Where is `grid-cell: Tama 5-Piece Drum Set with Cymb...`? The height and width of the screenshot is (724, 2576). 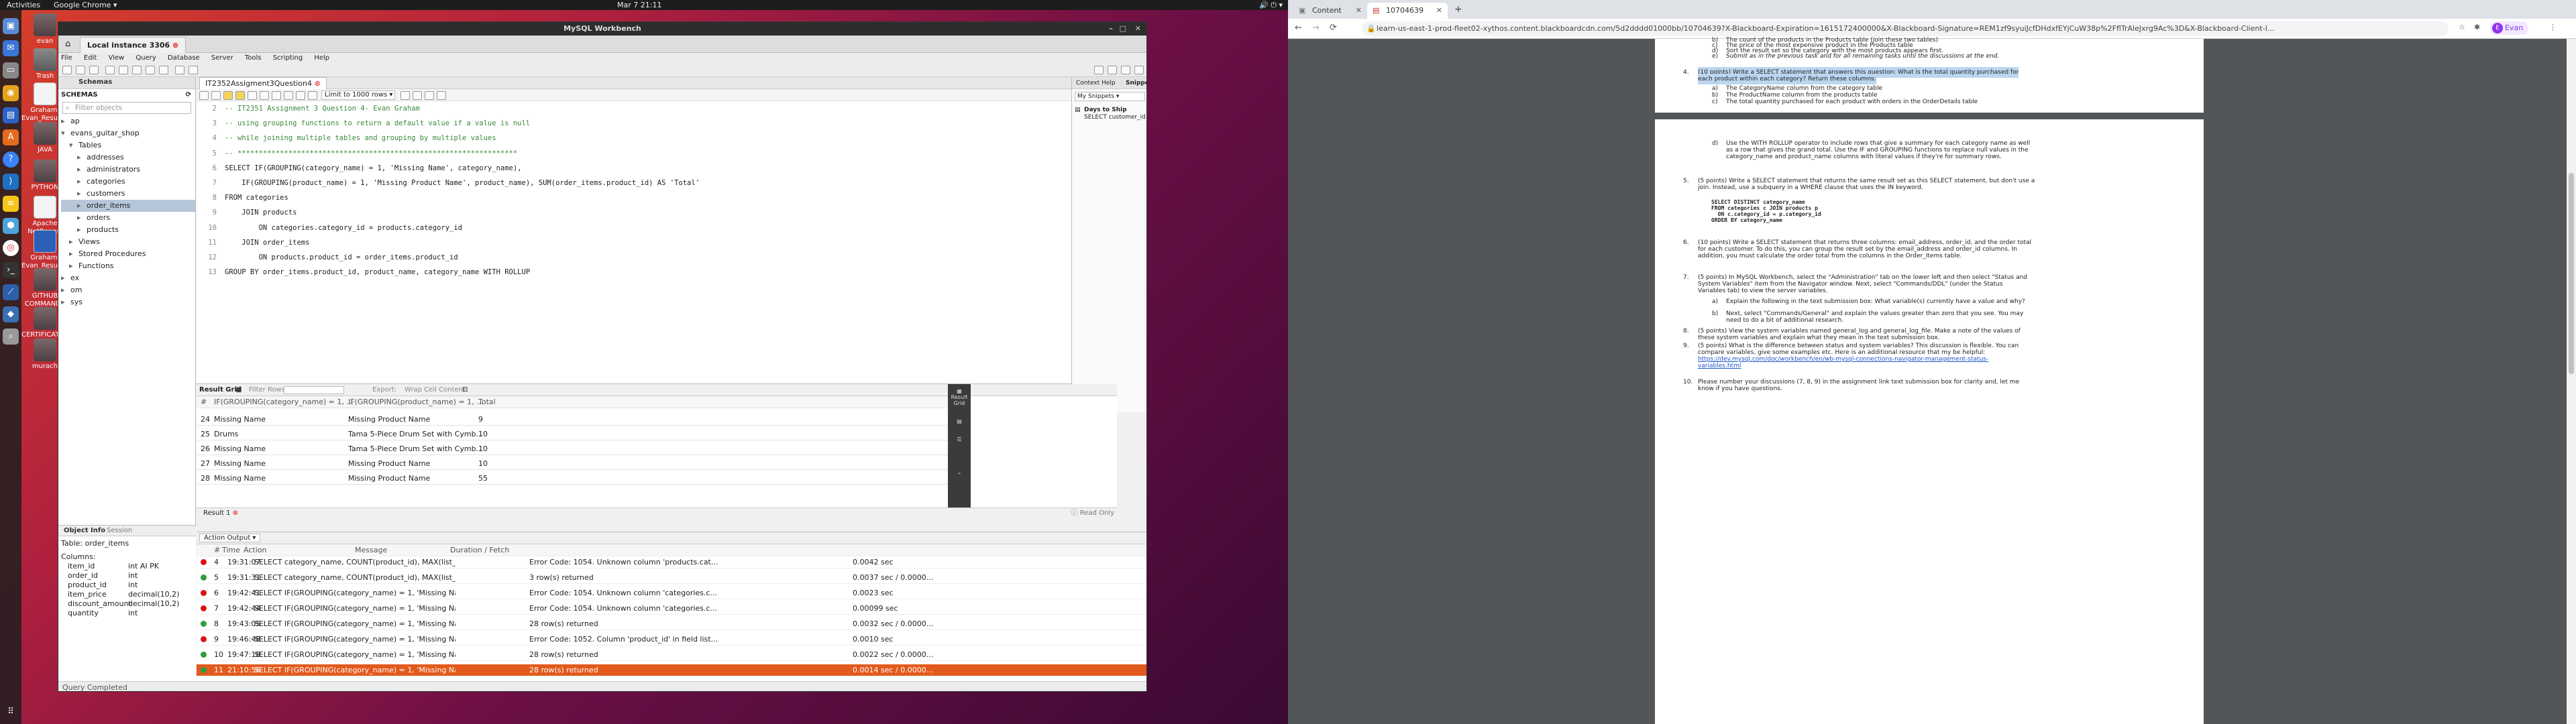
grid-cell: Tama 5-Piece Drum Set with Cymb... is located at coordinates (415, 449).